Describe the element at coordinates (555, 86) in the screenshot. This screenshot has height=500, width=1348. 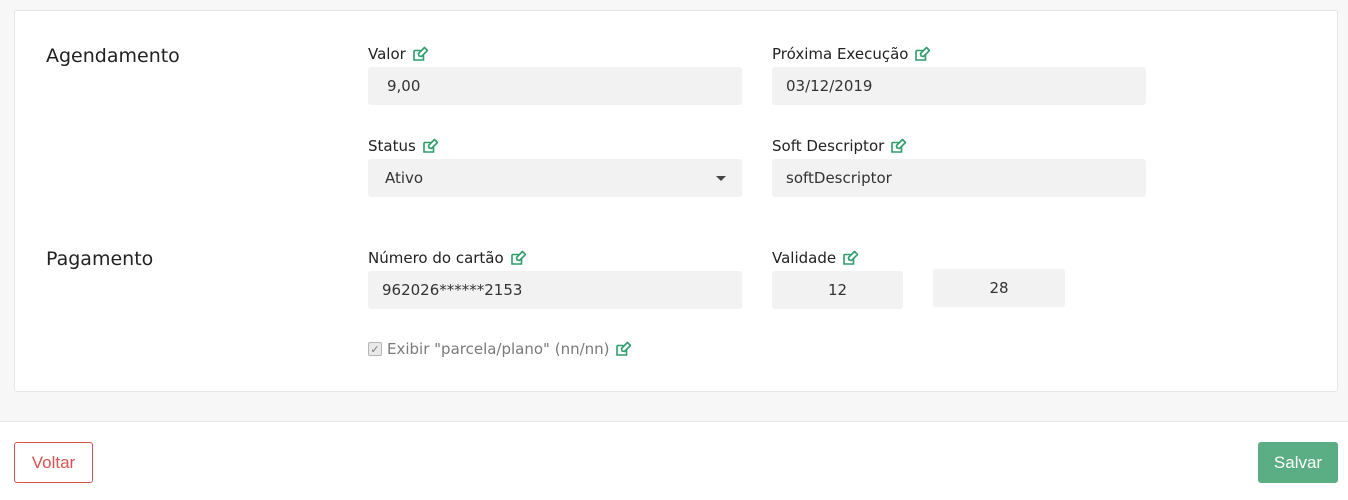
I see `valor-input: 9,00` at that location.